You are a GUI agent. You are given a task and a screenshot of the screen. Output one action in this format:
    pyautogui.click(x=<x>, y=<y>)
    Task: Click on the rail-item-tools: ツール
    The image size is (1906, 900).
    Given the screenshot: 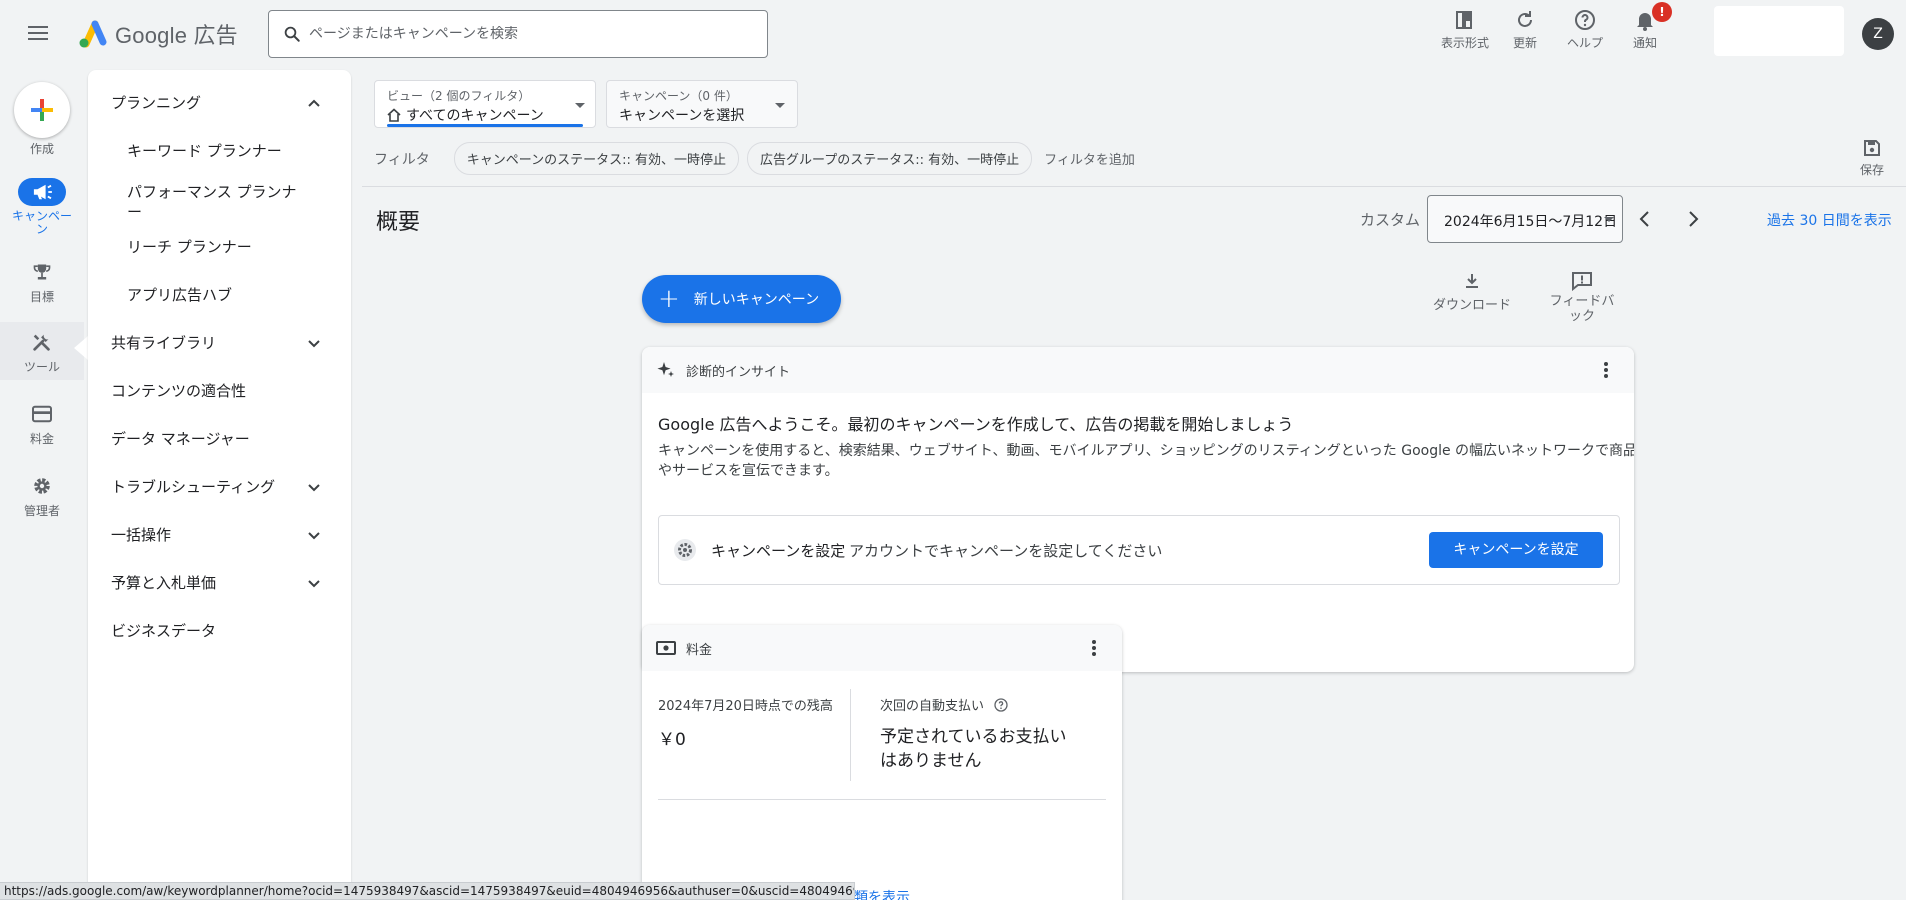 What is the action you would take?
    pyautogui.click(x=42, y=351)
    